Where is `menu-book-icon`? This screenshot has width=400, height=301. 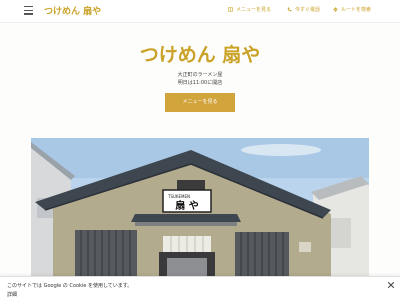
menu-book-icon is located at coordinates (230, 9).